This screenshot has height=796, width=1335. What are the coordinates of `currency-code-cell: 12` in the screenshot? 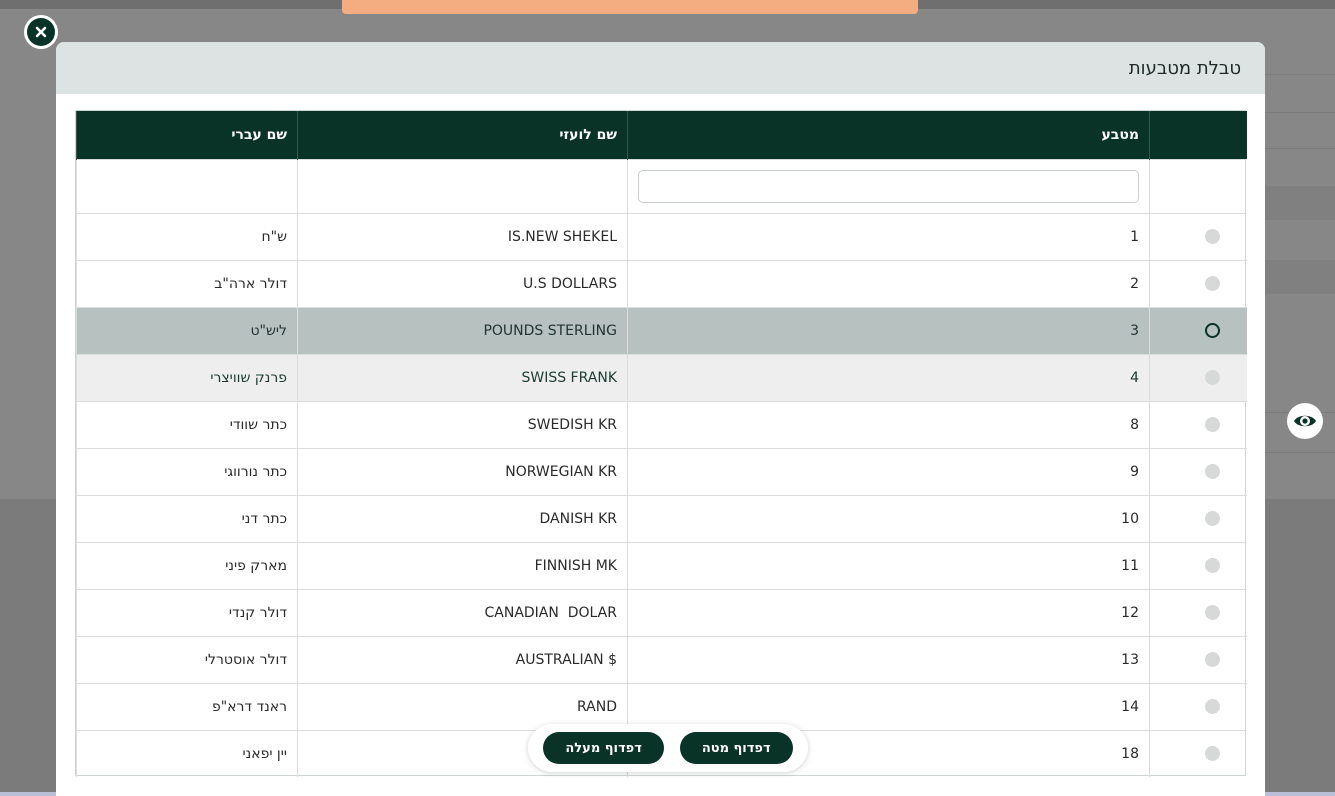 It's located at (888, 612).